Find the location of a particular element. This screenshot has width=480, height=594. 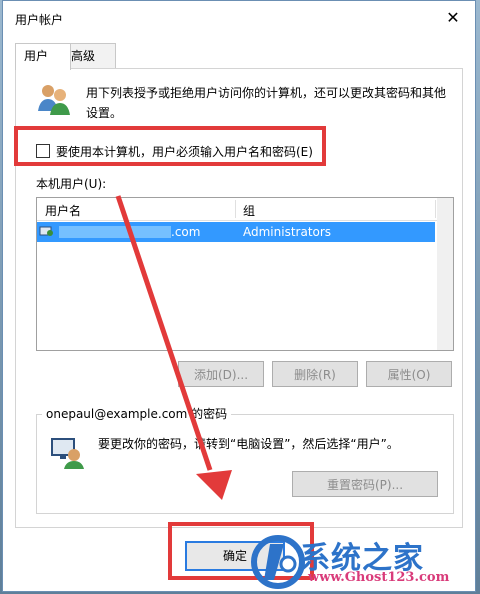

arrow-shaft is located at coordinates (164, 333).